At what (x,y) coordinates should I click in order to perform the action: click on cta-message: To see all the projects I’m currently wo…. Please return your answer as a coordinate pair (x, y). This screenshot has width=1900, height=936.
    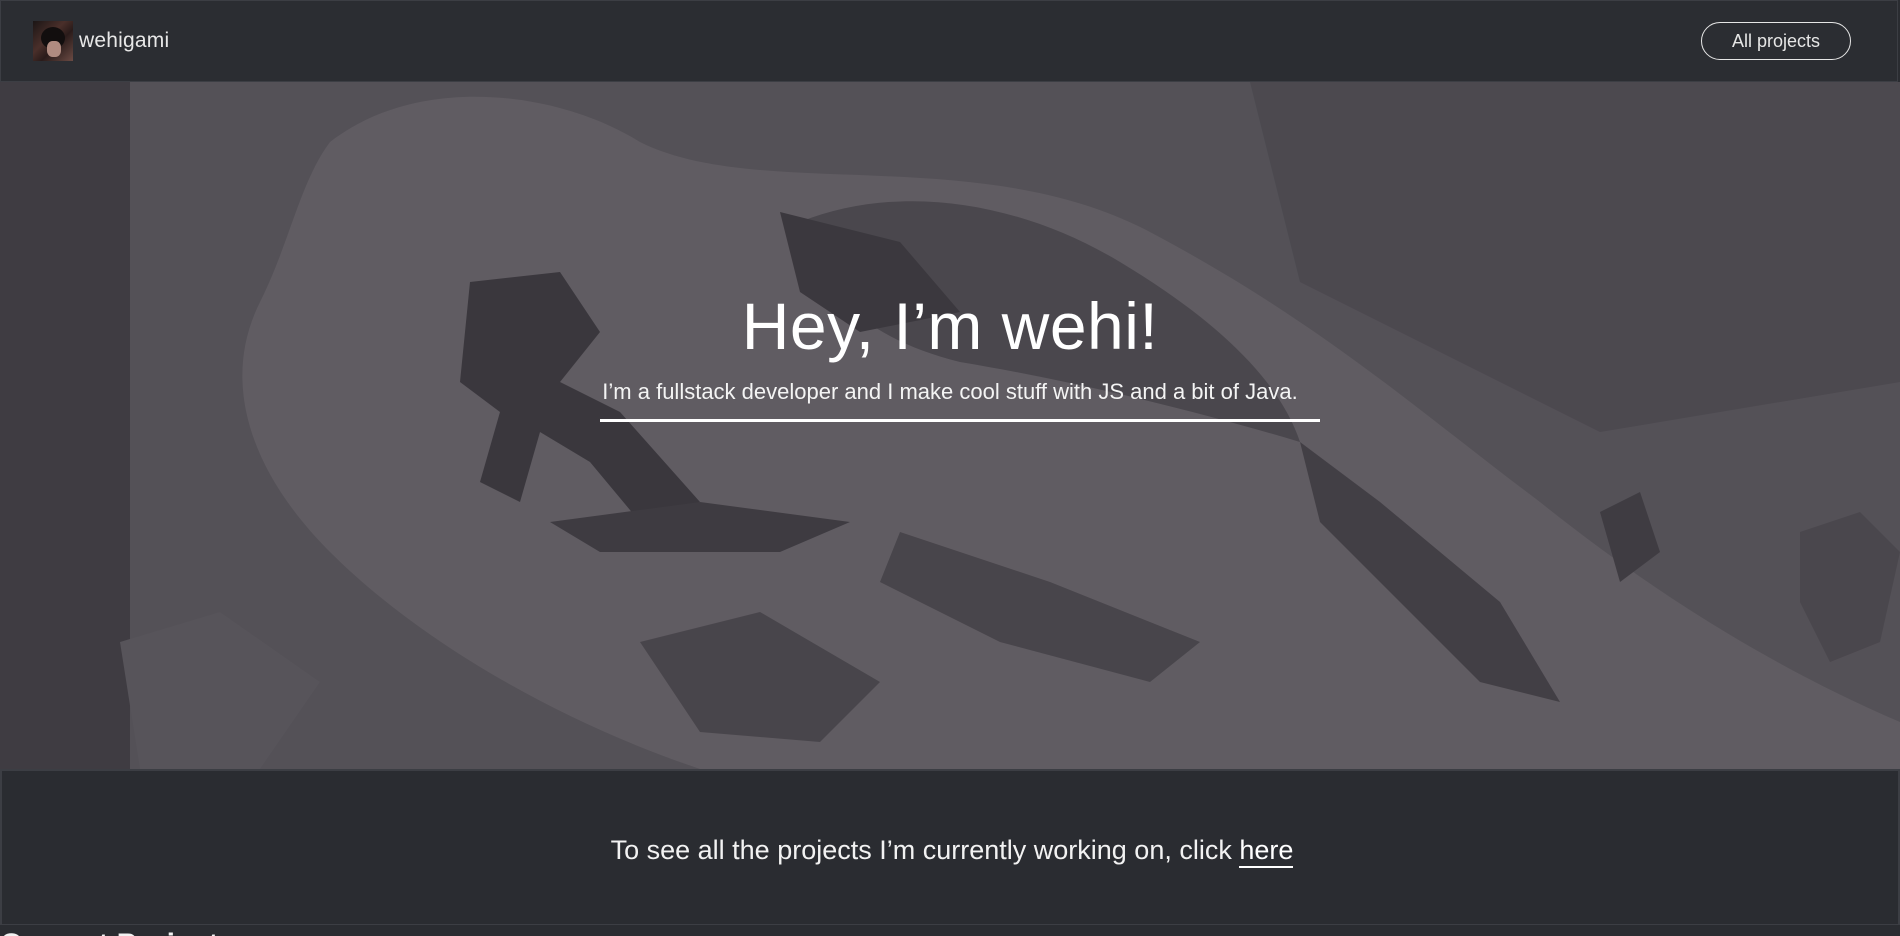
    Looking at the image, I should click on (951, 851).